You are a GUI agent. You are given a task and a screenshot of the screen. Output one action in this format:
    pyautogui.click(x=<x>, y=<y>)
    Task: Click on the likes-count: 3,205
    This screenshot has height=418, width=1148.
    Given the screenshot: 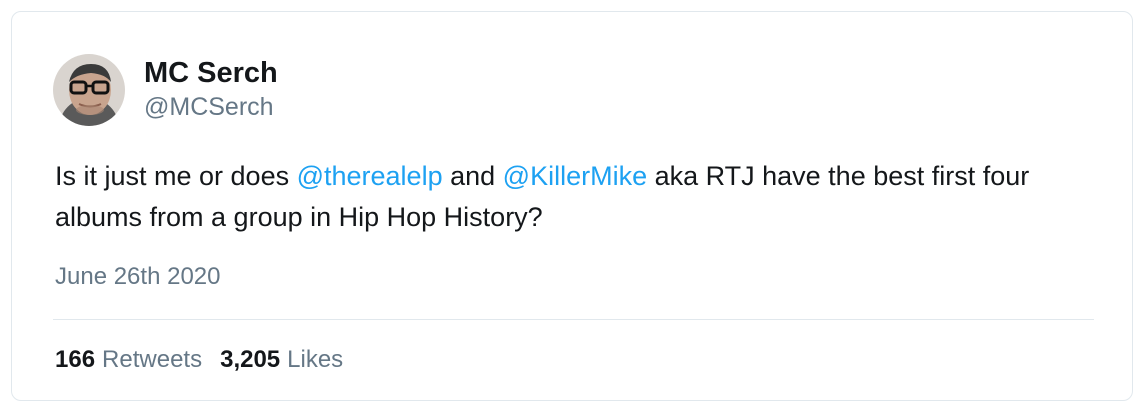 What is the action you would take?
    pyautogui.click(x=250, y=359)
    